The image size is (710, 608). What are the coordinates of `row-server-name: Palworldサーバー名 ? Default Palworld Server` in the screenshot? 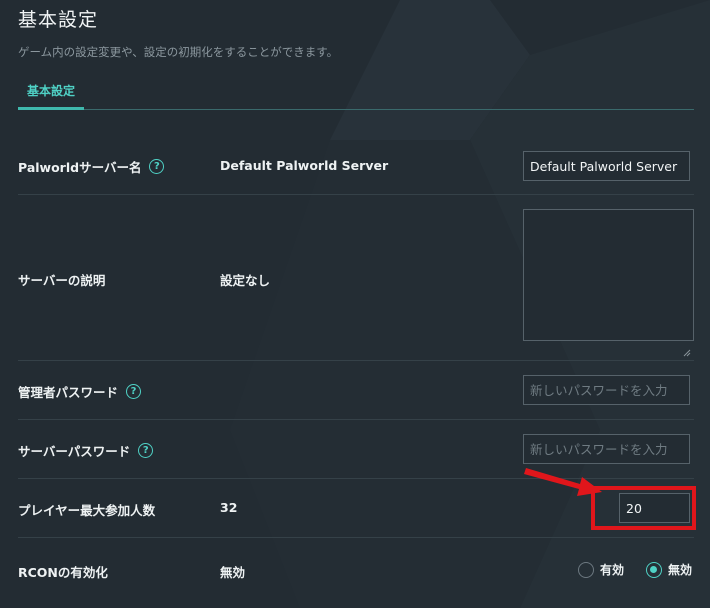 It's located at (356, 166).